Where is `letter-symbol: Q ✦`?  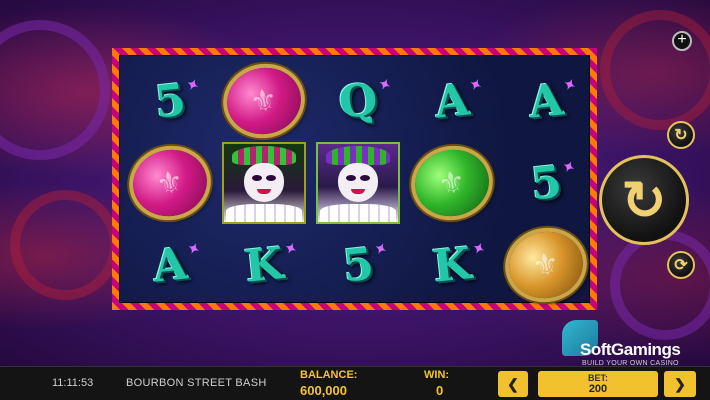
letter-symbol: Q ✦ is located at coordinates (364, 101).